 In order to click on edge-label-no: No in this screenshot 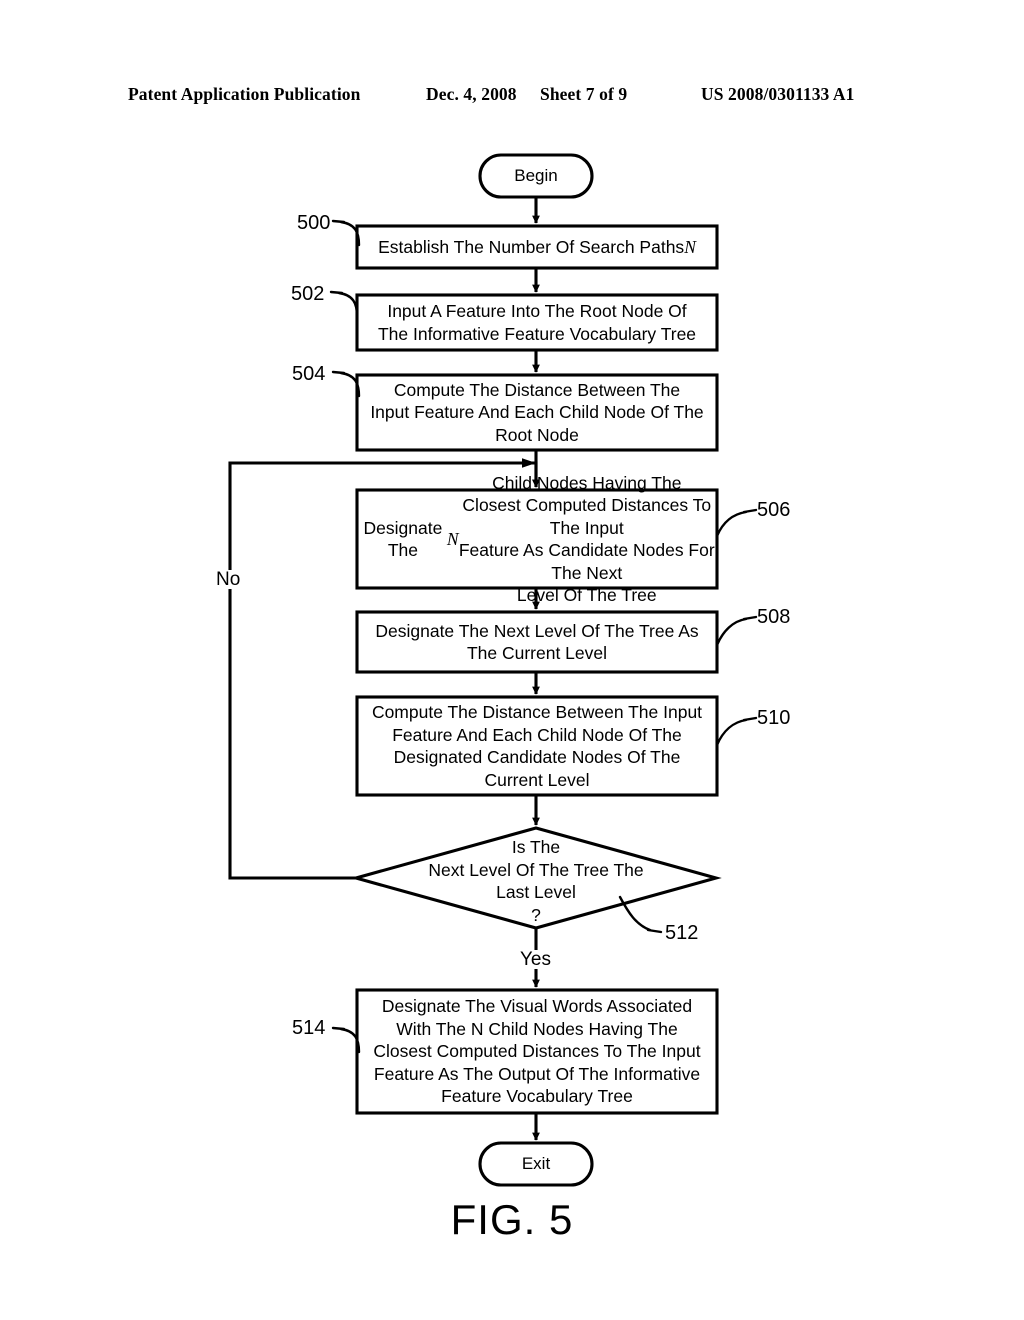, I will do `click(228, 579)`.